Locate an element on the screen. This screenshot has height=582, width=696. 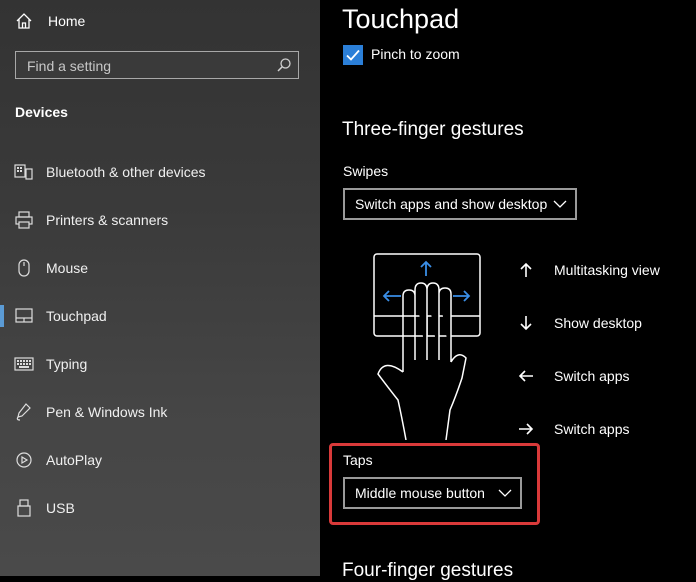
sidebar-item-label: Bluetooth & other devices is located at coordinates (126, 172).